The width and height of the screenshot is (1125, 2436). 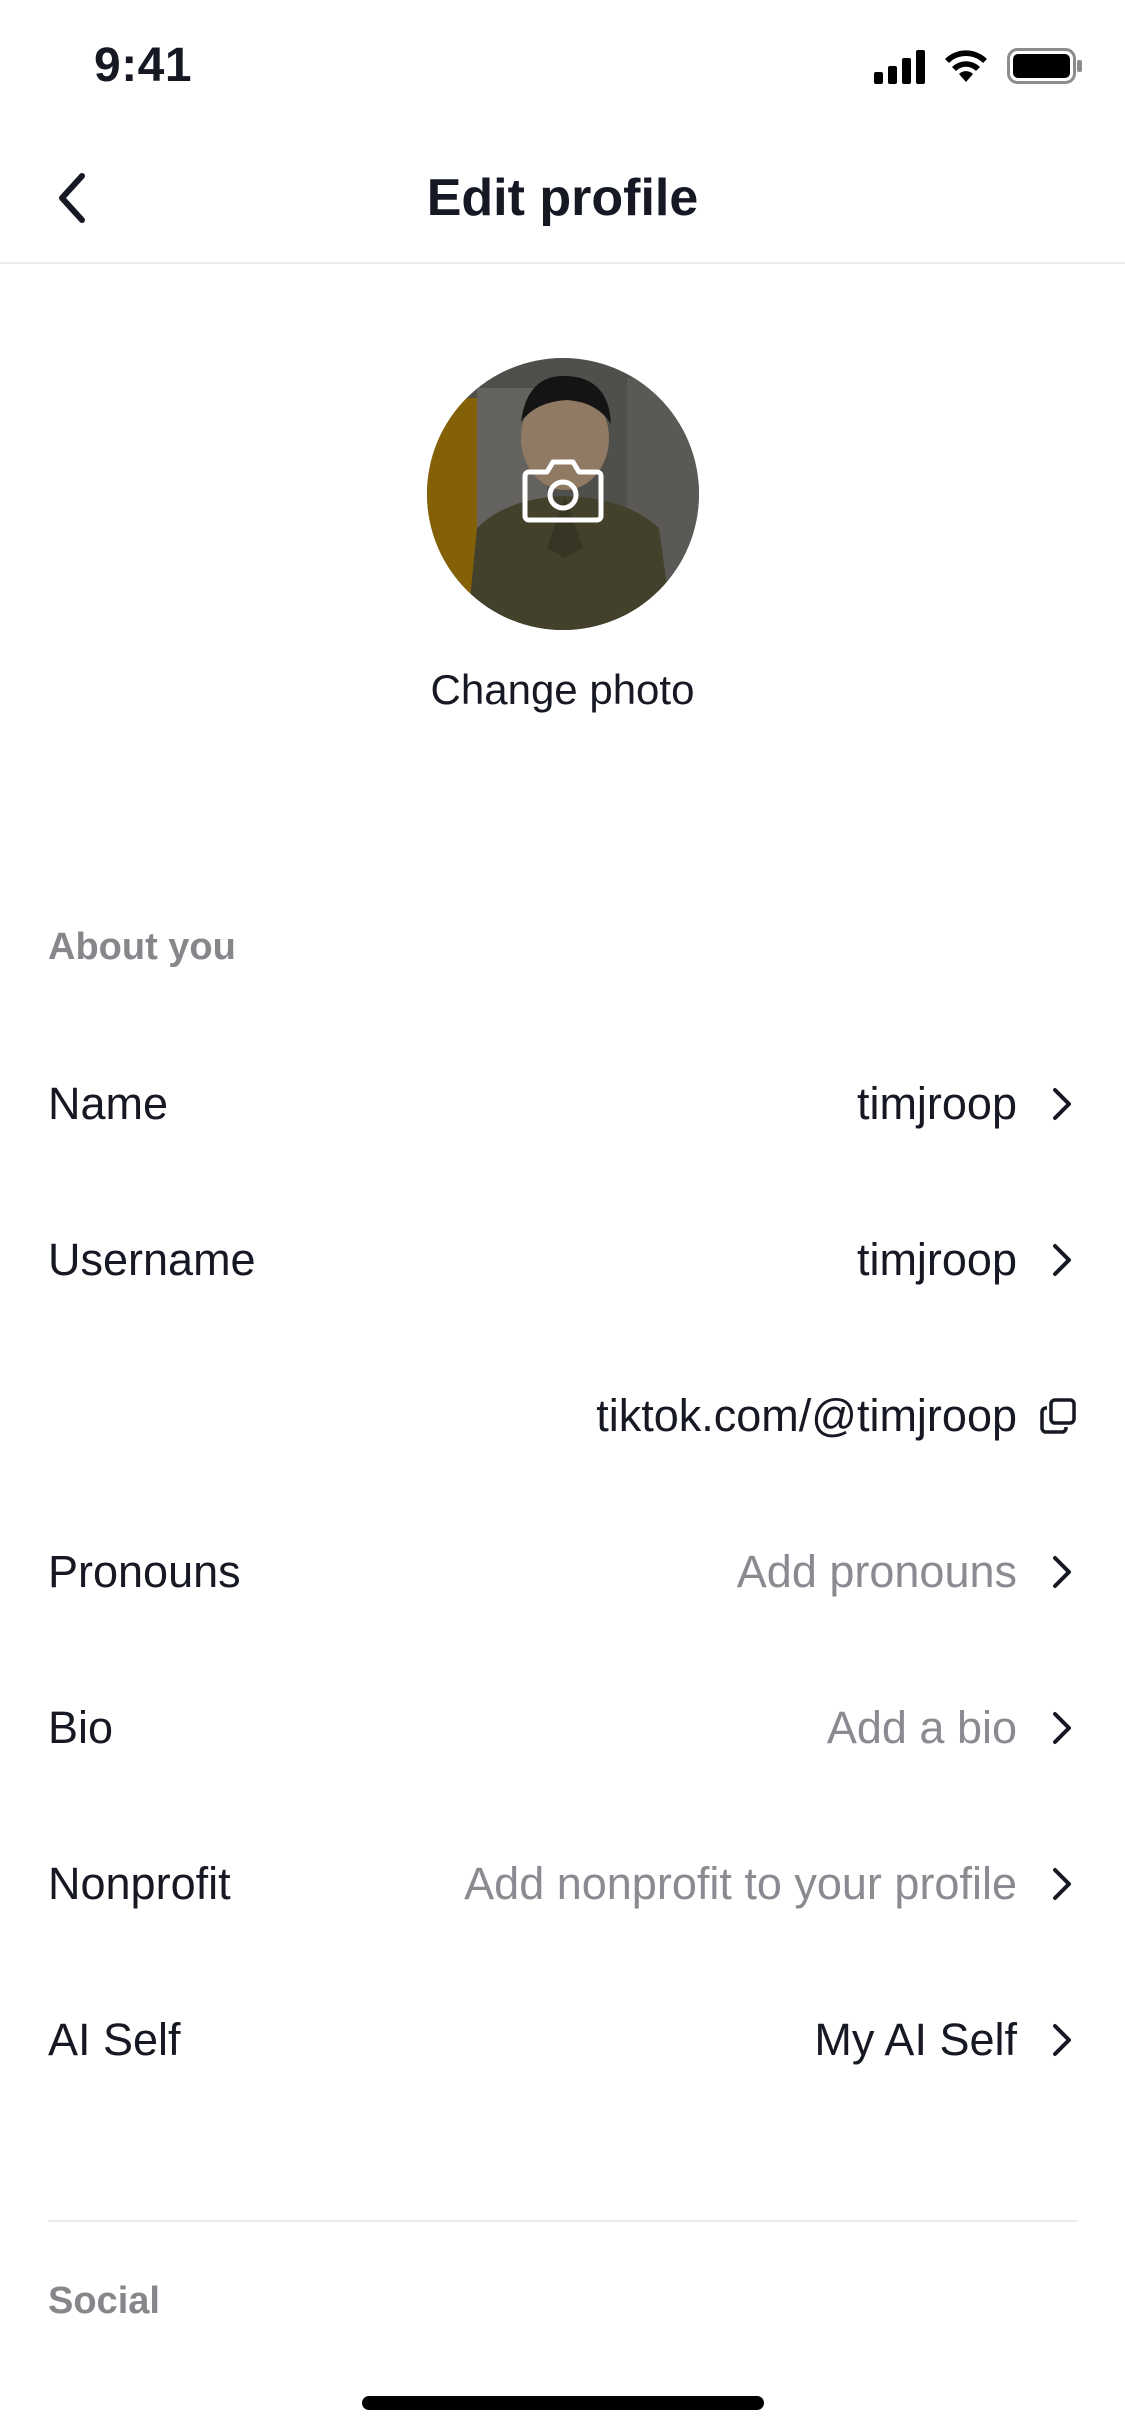 I want to click on row-value: Add pronouns, so click(x=876, y=1571).